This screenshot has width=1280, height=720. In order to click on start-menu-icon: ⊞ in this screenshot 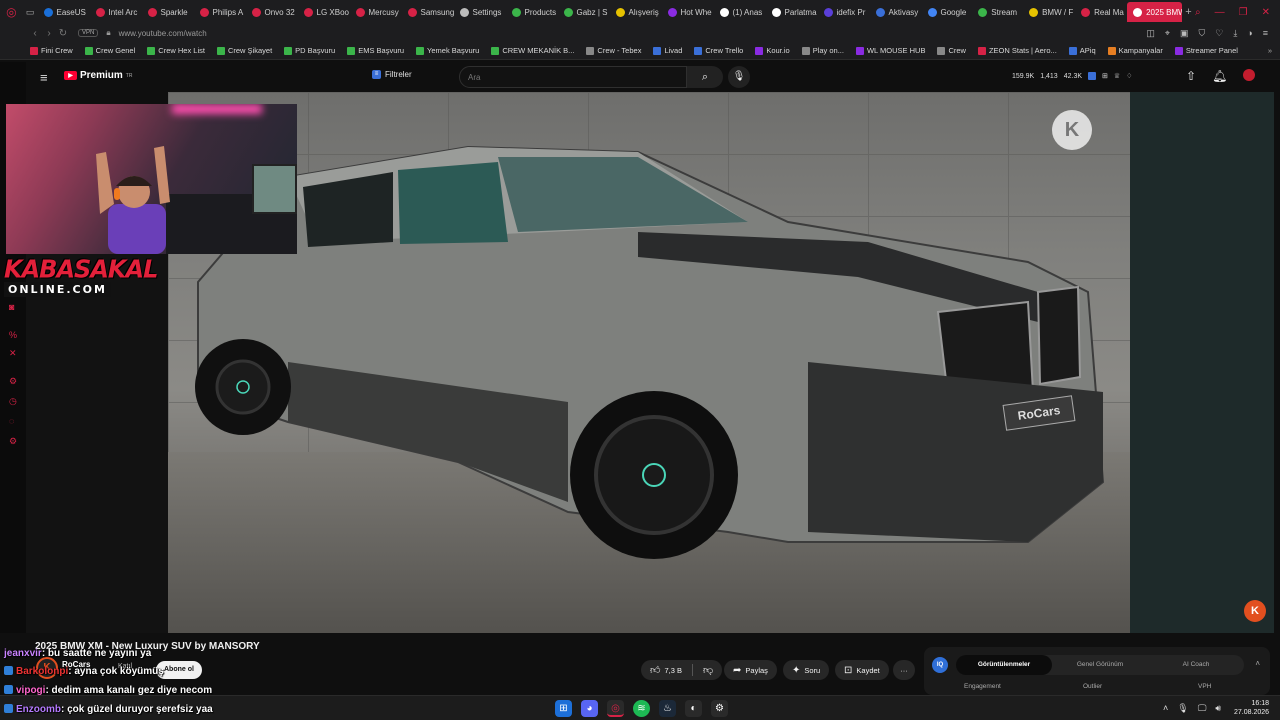, I will do `click(563, 708)`.